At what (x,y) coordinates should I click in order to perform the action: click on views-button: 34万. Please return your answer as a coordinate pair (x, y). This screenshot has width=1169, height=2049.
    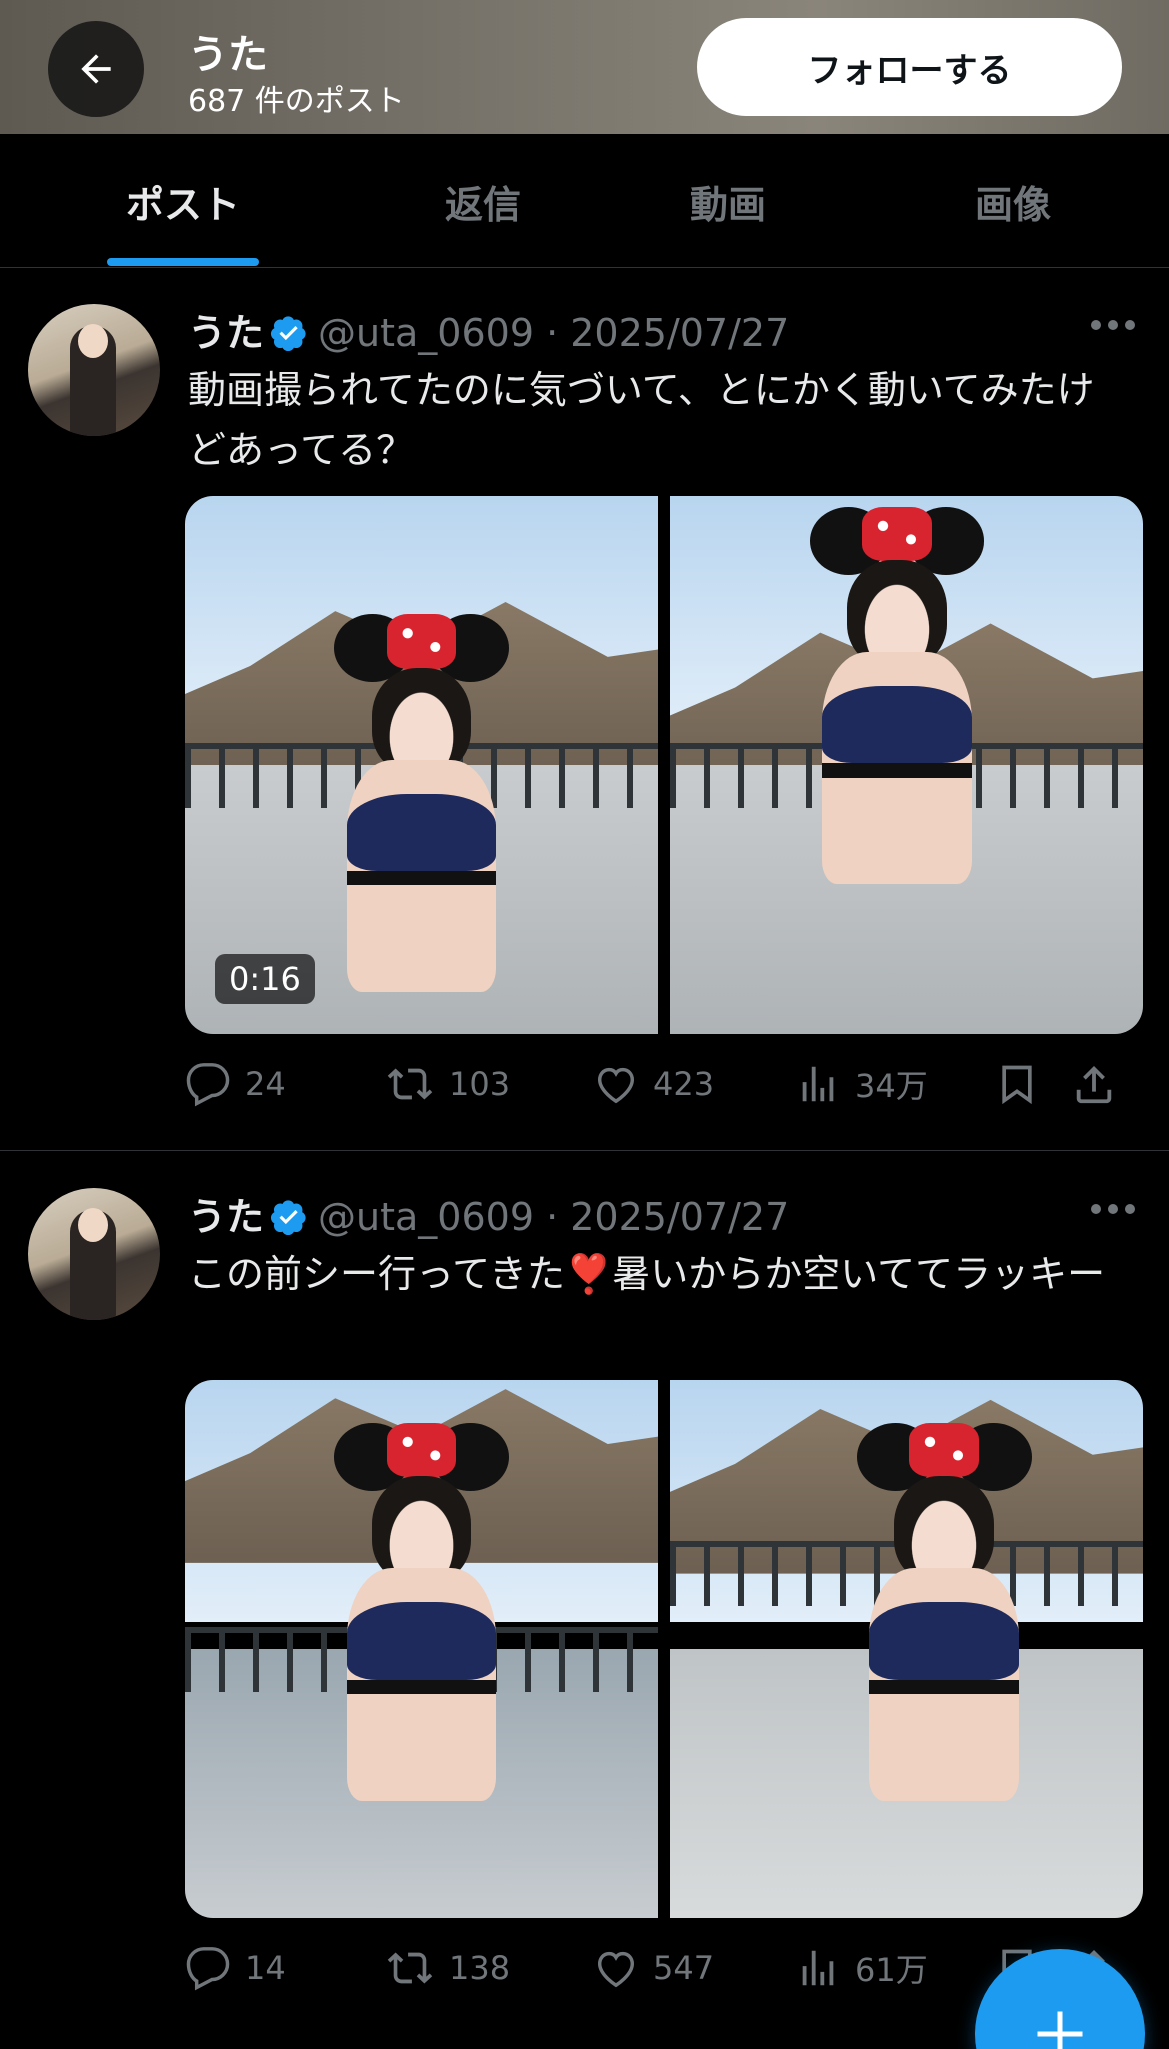
    Looking at the image, I should click on (861, 1084).